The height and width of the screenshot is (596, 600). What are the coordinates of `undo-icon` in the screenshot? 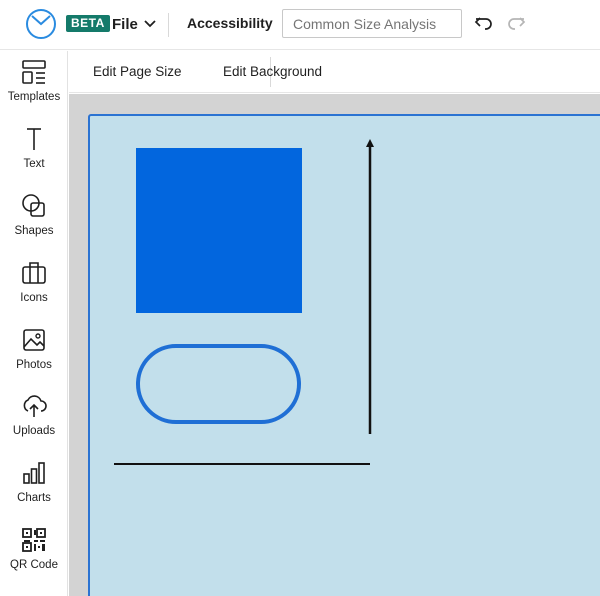 It's located at (484, 23).